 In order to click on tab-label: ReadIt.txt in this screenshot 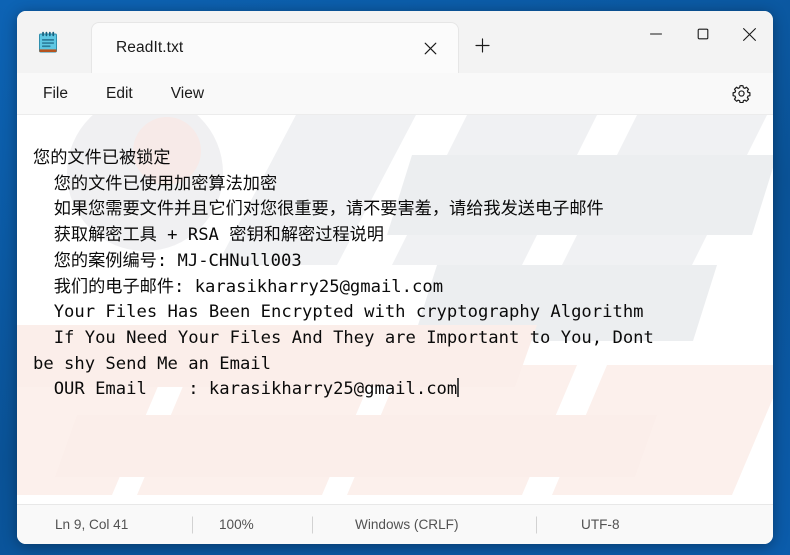, I will do `click(150, 47)`.